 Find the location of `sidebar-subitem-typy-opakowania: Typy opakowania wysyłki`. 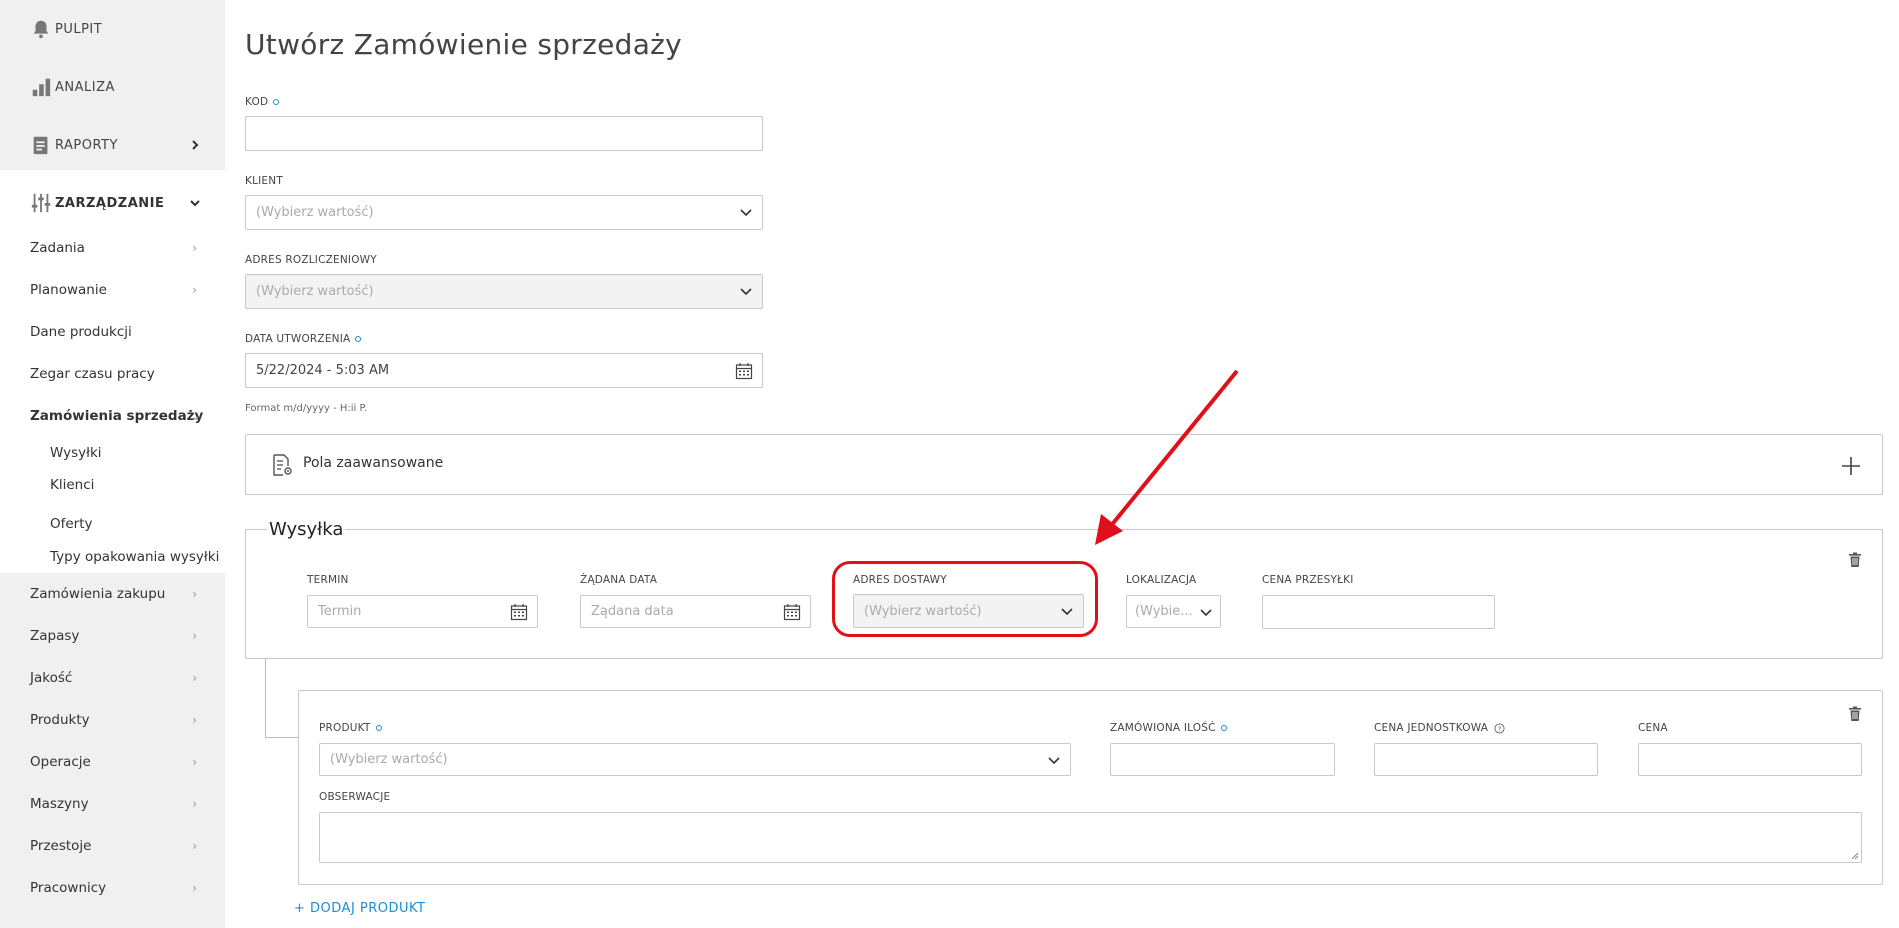

sidebar-subitem-typy-opakowania: Typy opakowania wysyłki is located at coordinates (112, 557).